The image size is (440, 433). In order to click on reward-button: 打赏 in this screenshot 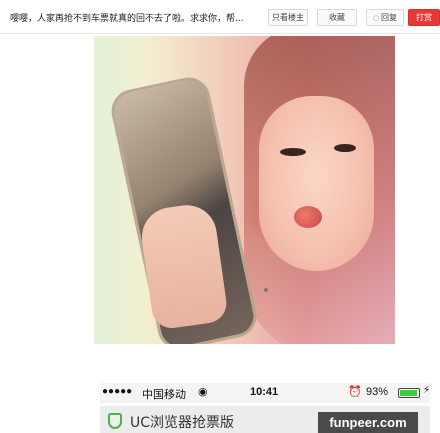, I will do `click(424, 17)`.